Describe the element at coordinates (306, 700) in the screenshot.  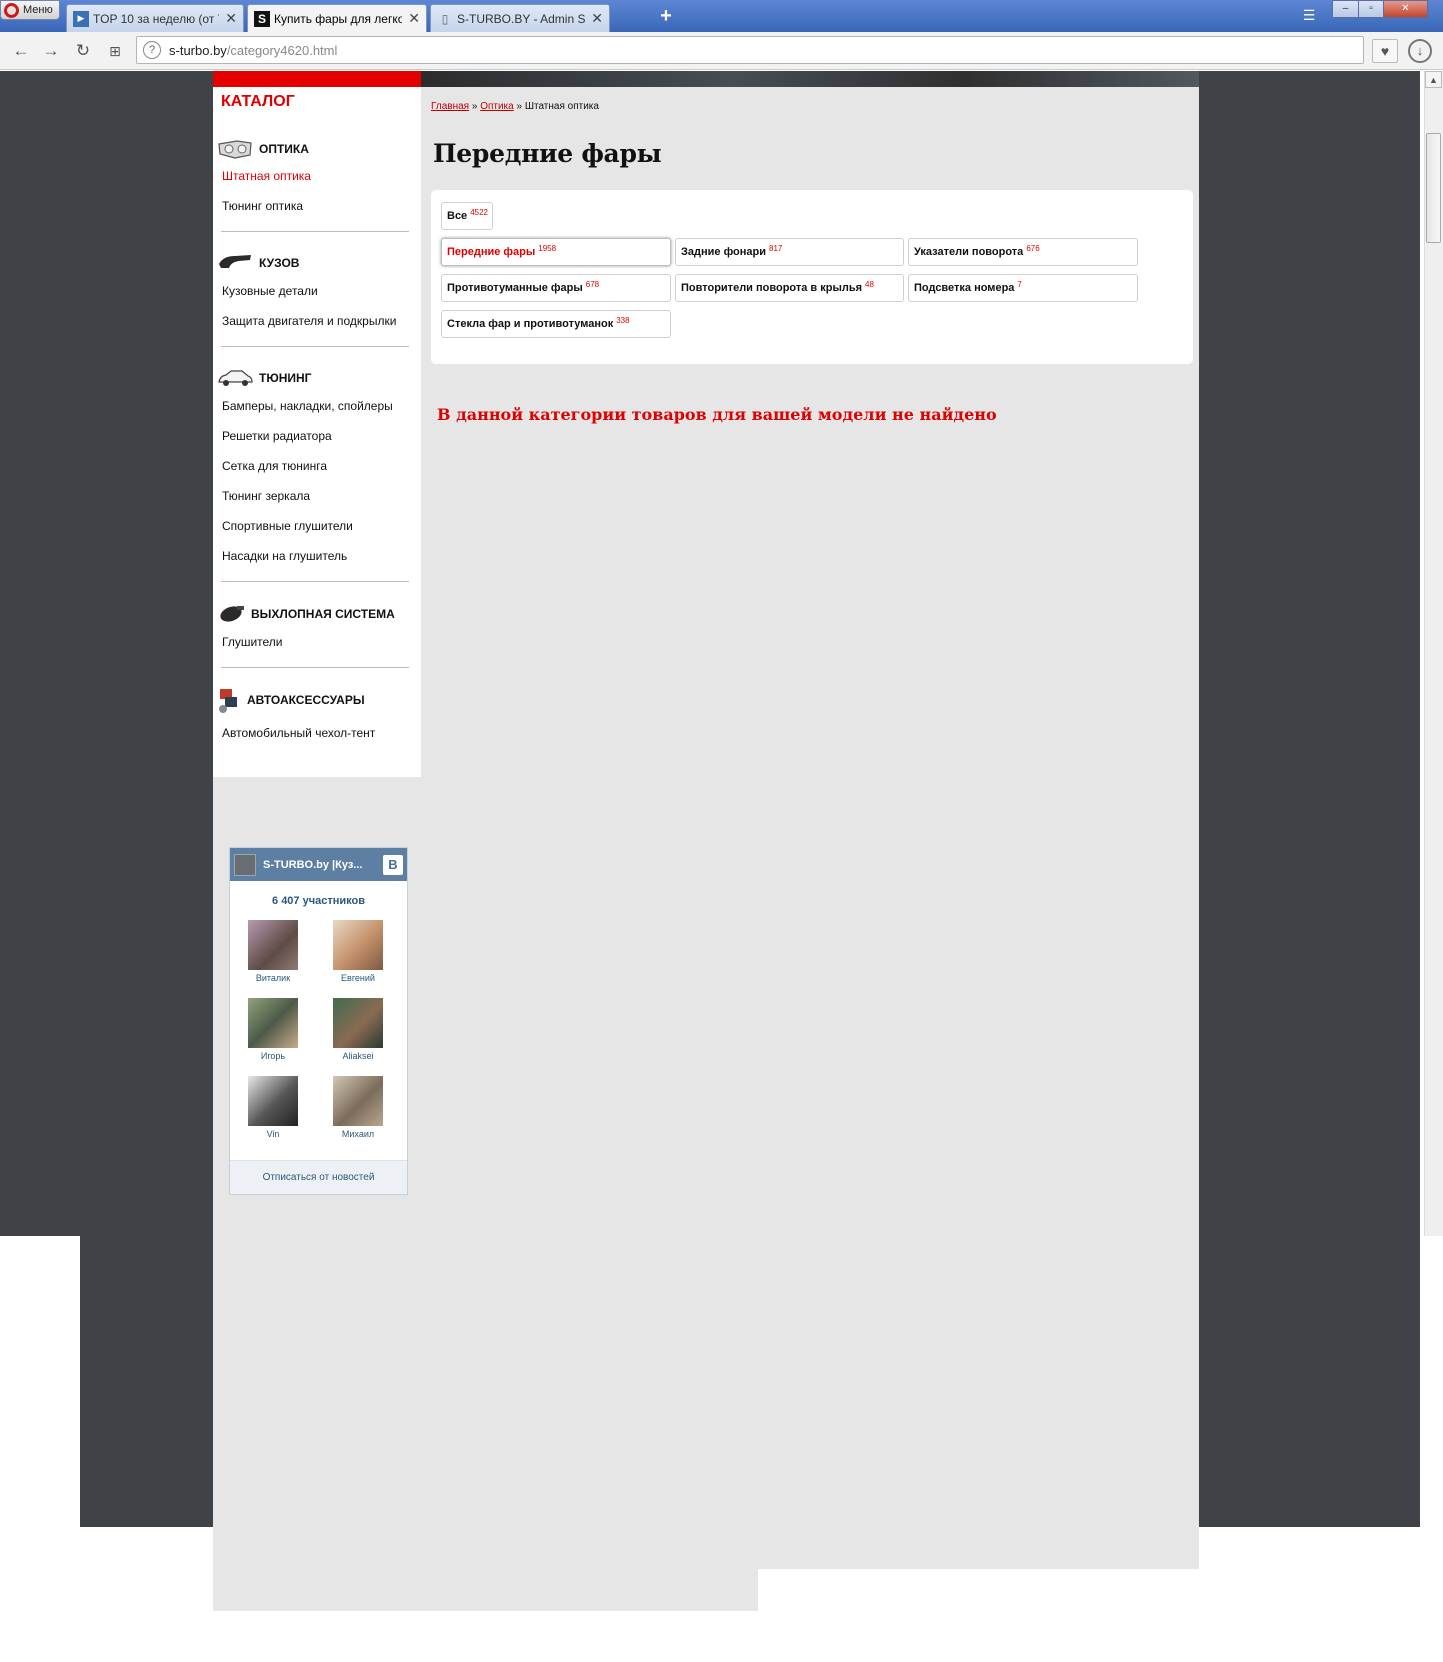
I see `section-title: АВТОАКСЕССУАРЫ` at that location.